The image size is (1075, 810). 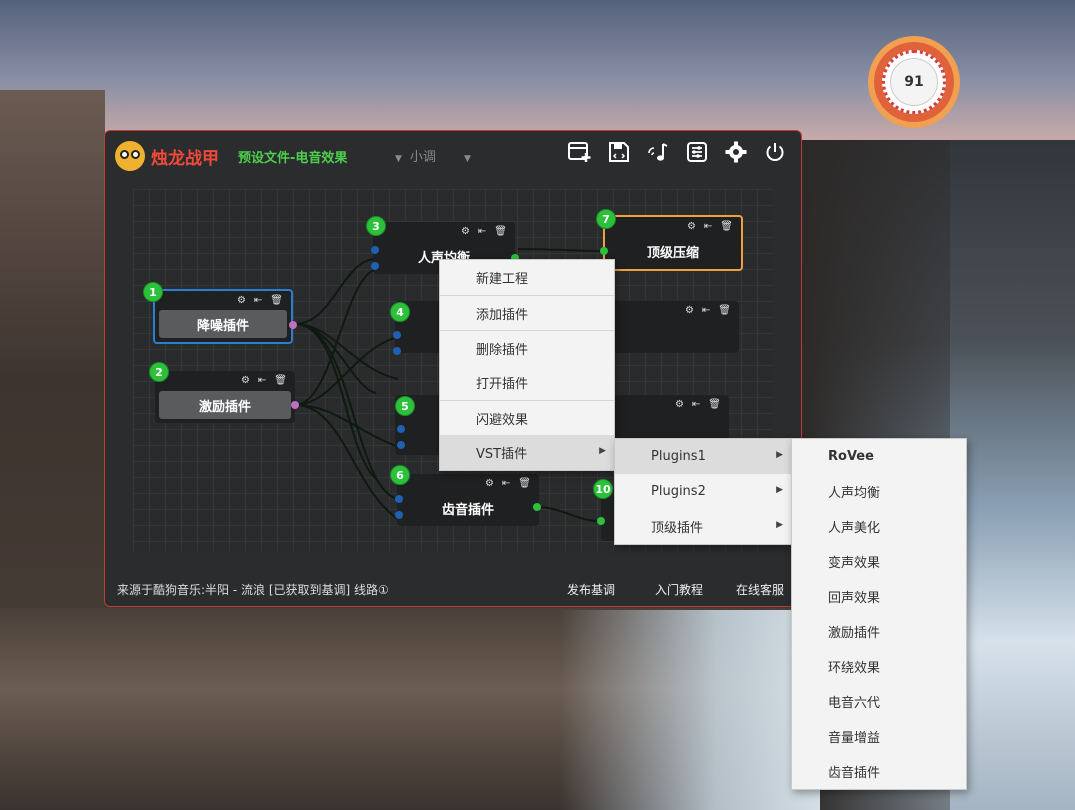 I want to click on menu-item-top-plugins: 顶级插件 ▶, so click(x=703, y=526).